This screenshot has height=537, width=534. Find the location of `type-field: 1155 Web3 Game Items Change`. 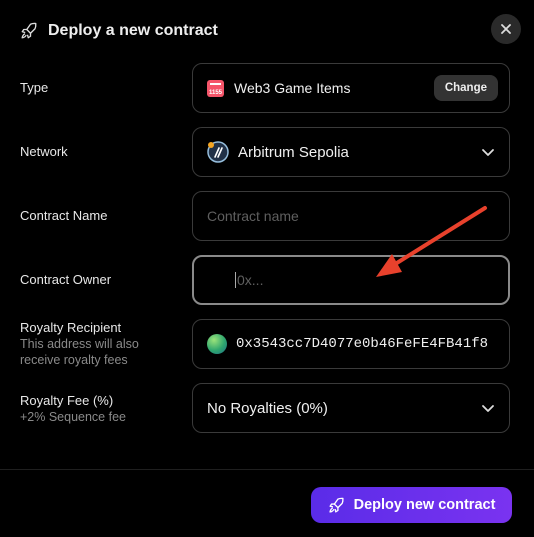

type-field: 1155 Web3 Game Items Change is located at coordinates (351, 88).